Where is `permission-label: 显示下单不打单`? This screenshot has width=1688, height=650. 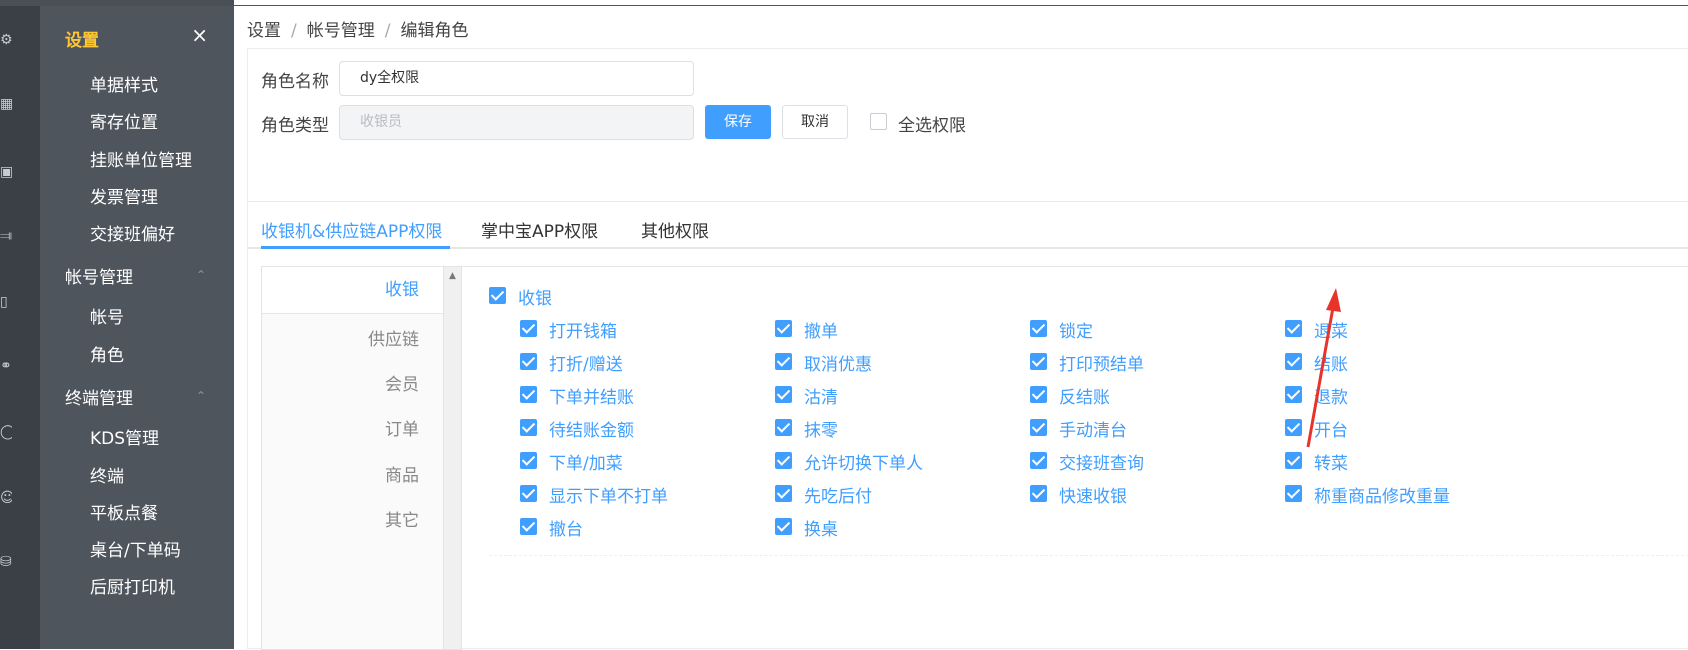
permission-label: 显示下单不打单 is located at coordinates (608, 494).